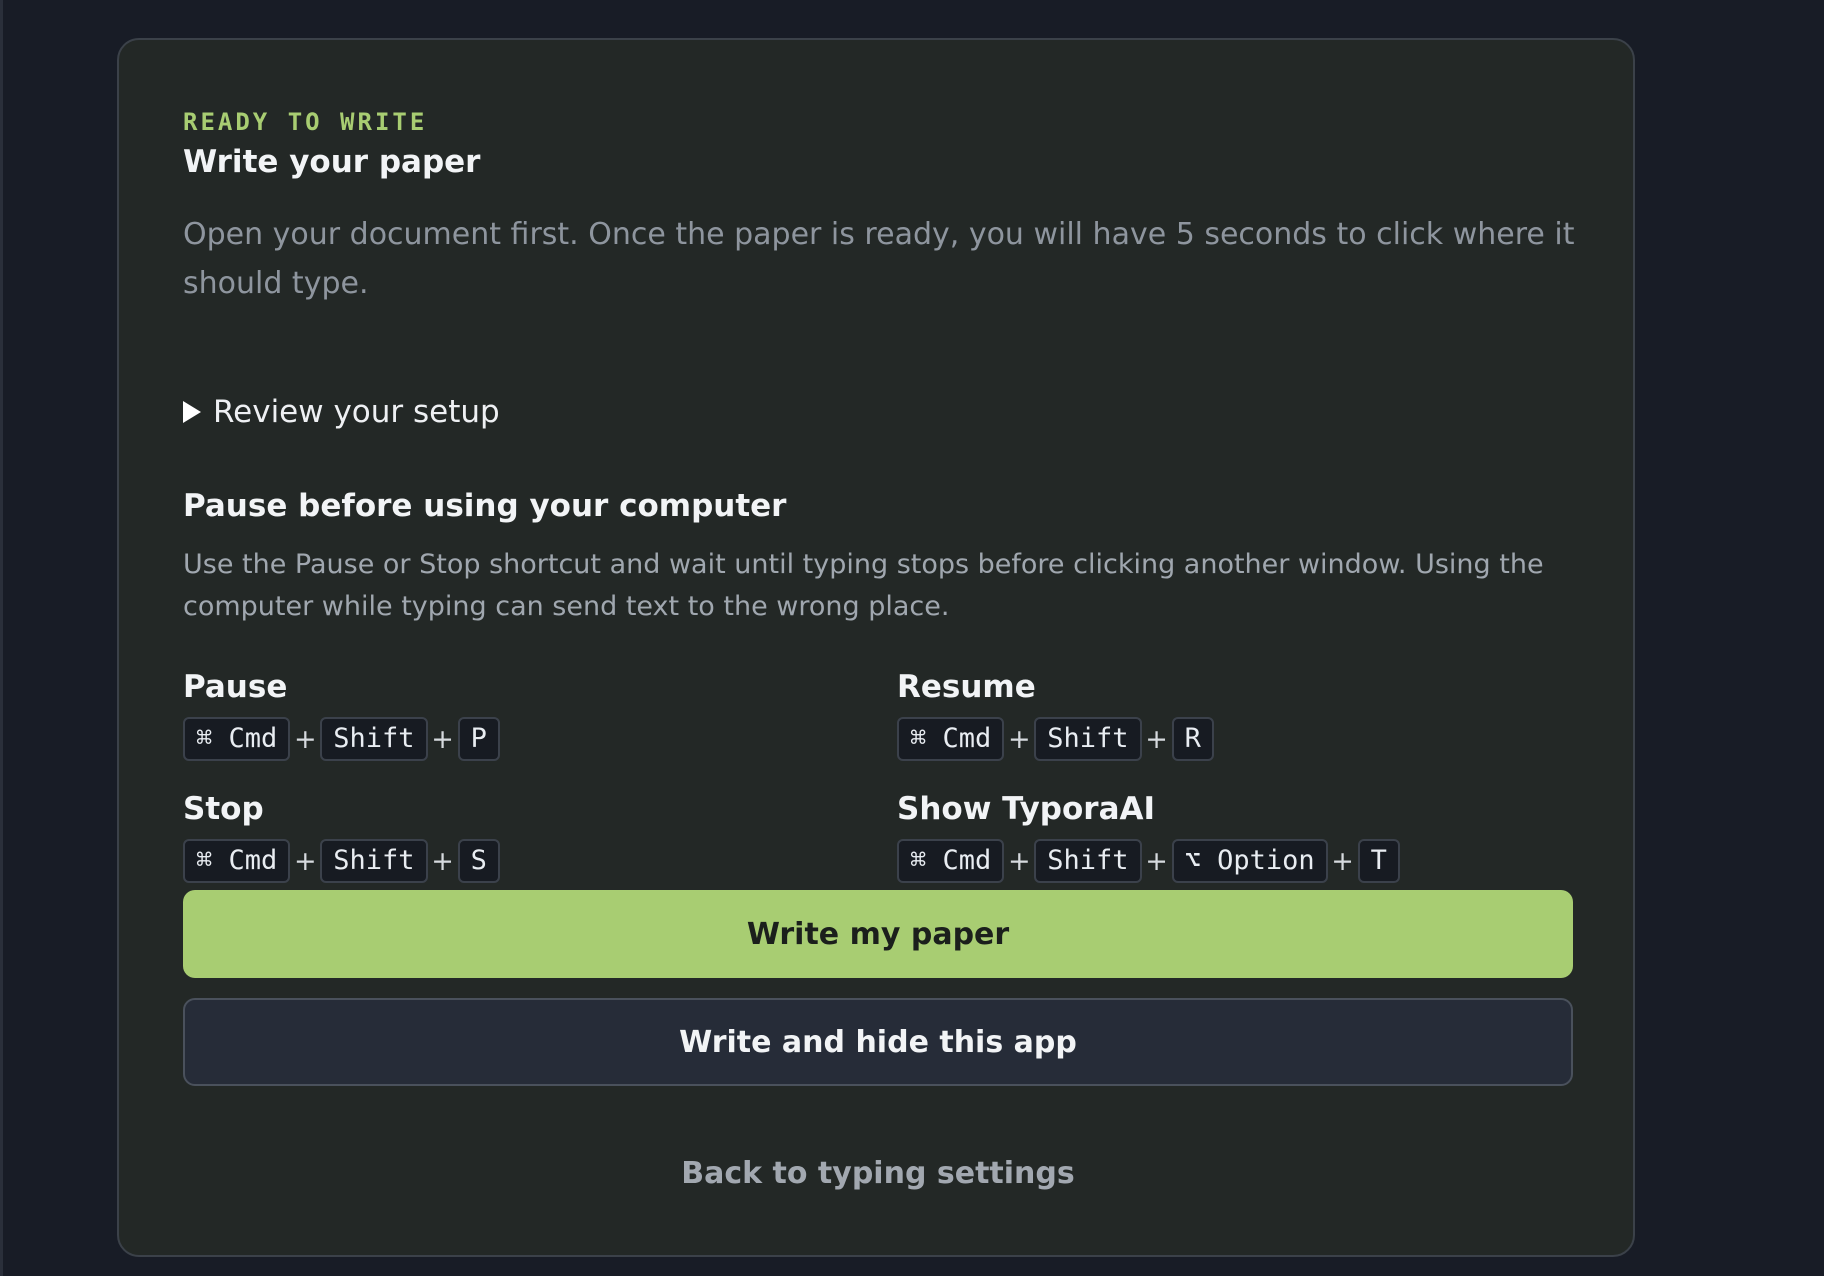 The height and width of the screenshot is (1276, 1824). I want to click on write-my-paper-button: Write my paper, so click(878, 934).